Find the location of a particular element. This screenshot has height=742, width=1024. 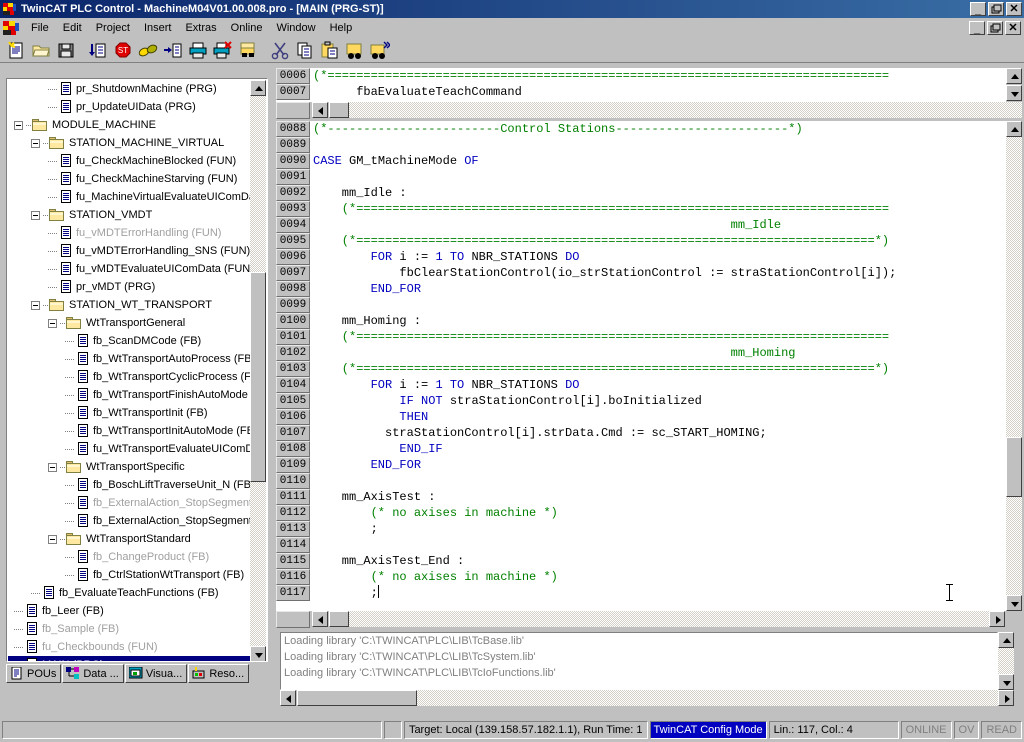

declaration-pane-horizontal-scrollbar is located at coordinates (649, 111).